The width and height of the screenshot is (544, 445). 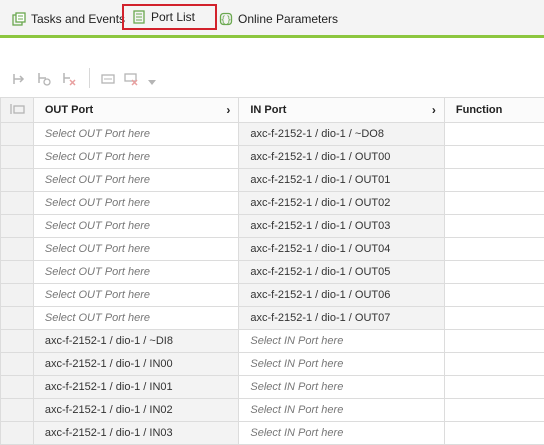 What do you see at coordinates (78, 19) in the screenshot?
I see `tab-label: Tasks and Events` at bounding box center [78, 19].